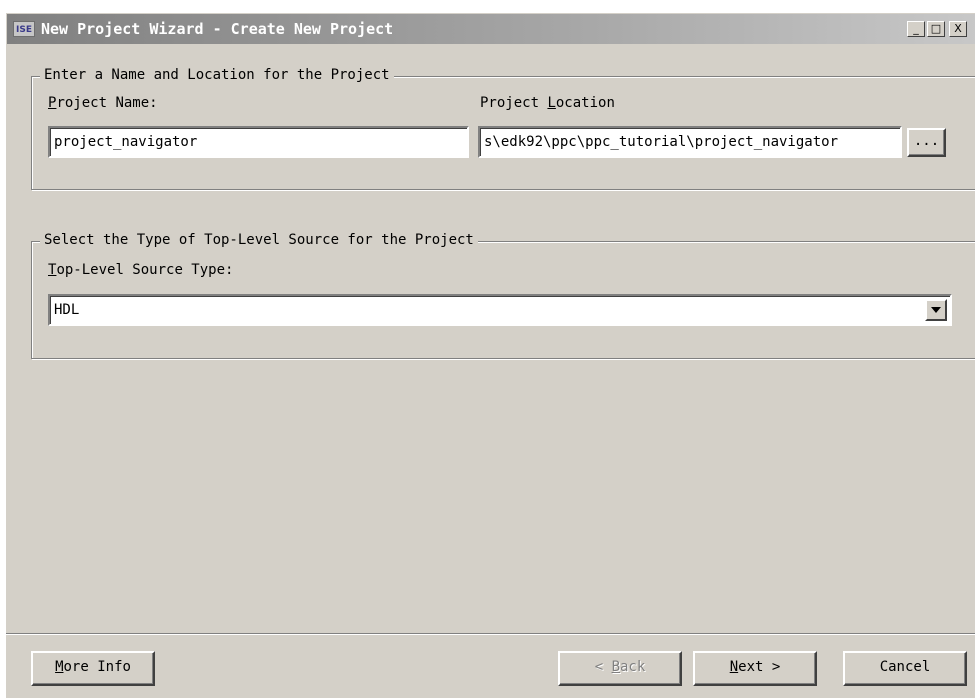 The image size is (975, 698). I want to click on close-button: X, so click(958, 29).